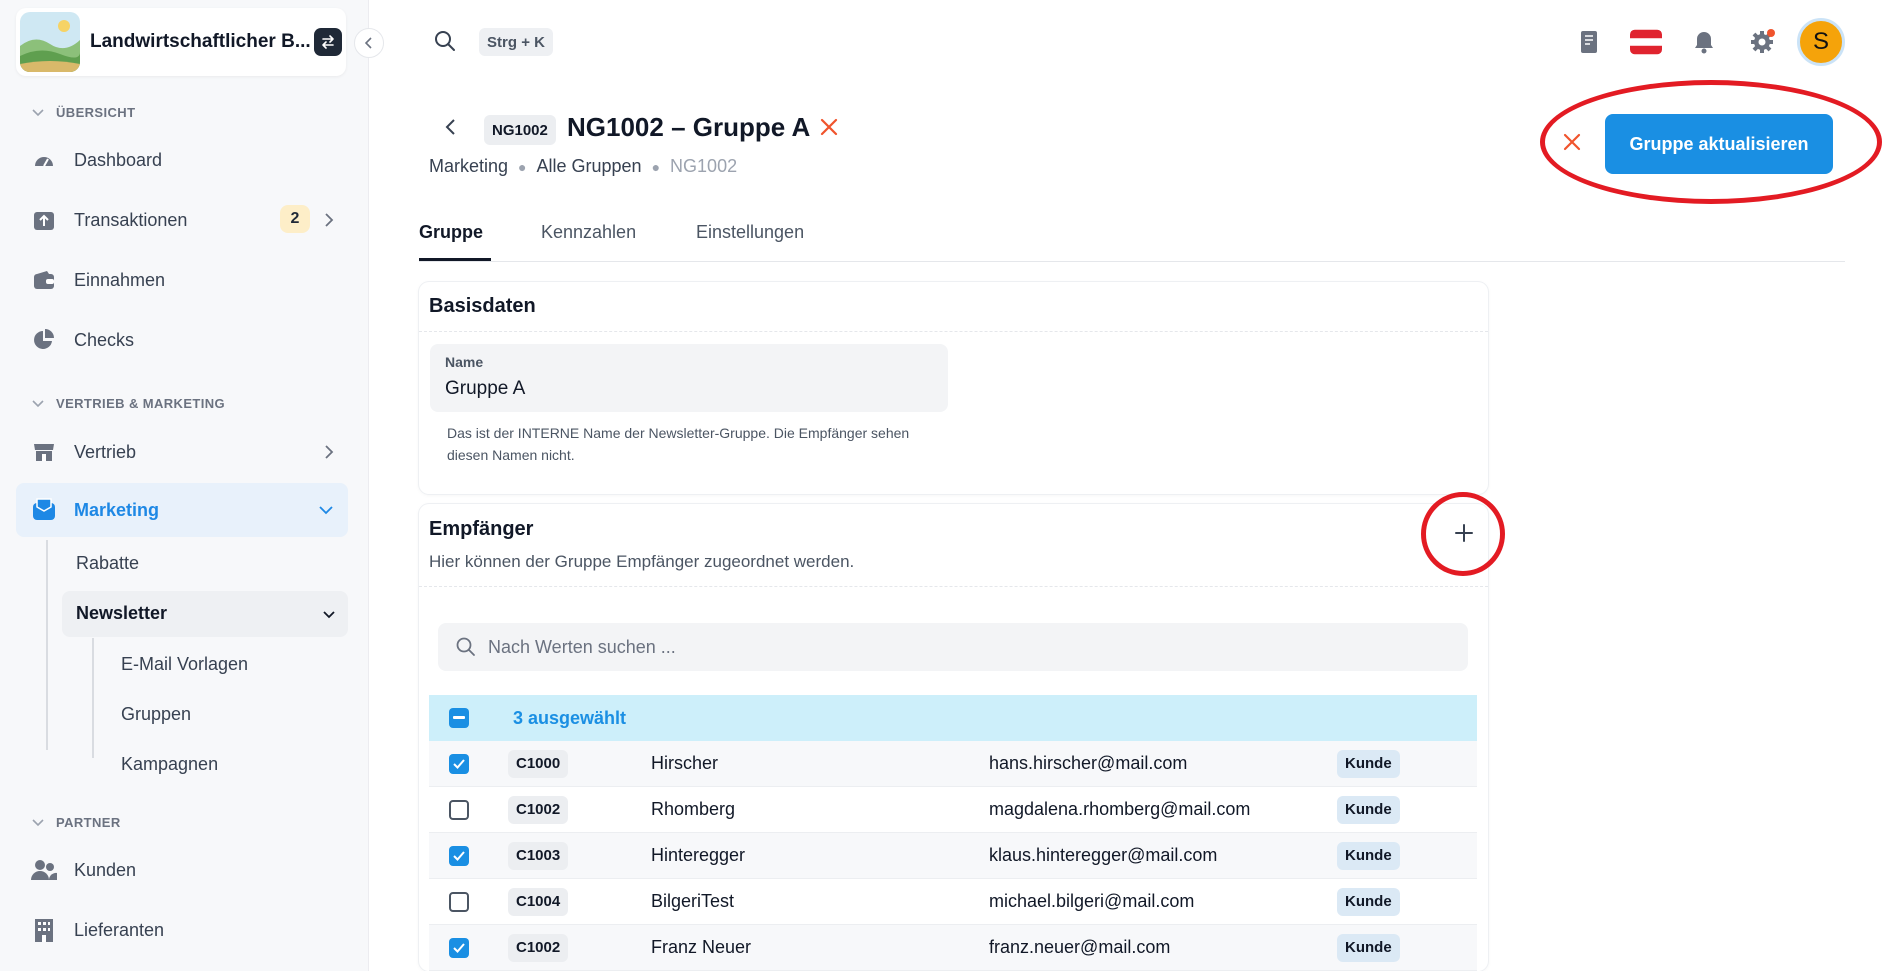 This screenshot has width=1886, height=971. What do you see at coordinates (953, 586) in the screenshot?
I see `divider` at bounding box center [953, 586].